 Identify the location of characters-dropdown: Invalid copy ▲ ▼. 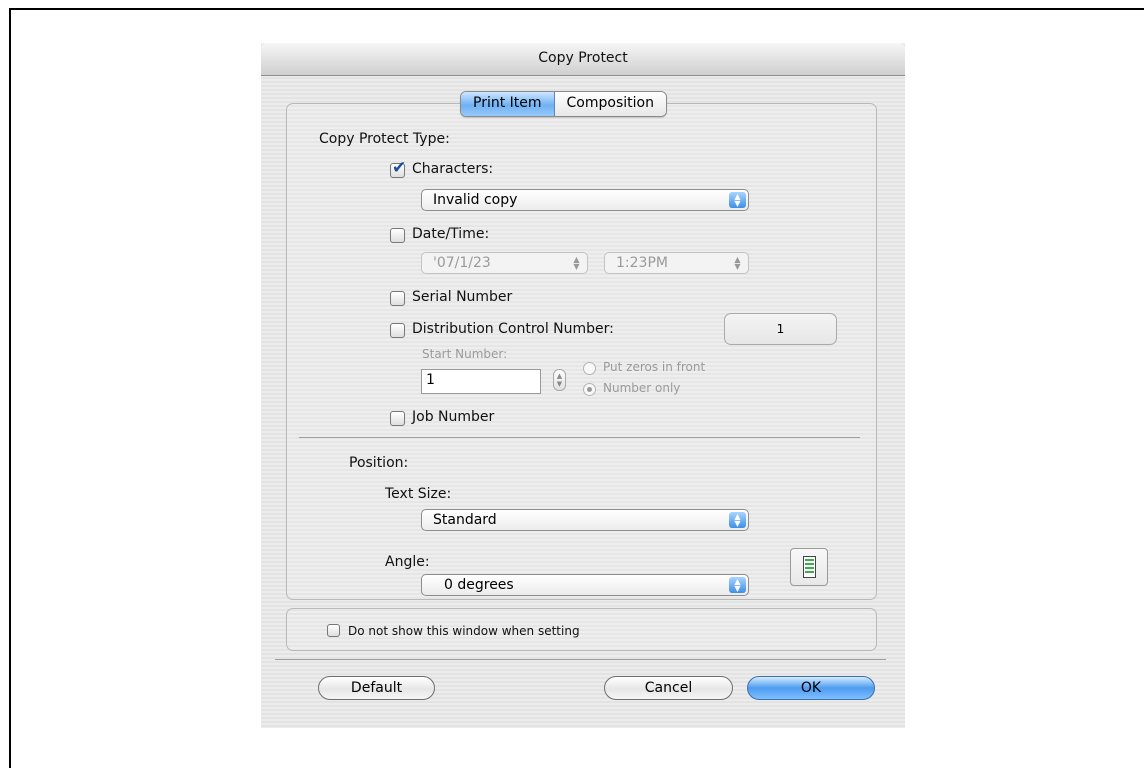
(585, 200).